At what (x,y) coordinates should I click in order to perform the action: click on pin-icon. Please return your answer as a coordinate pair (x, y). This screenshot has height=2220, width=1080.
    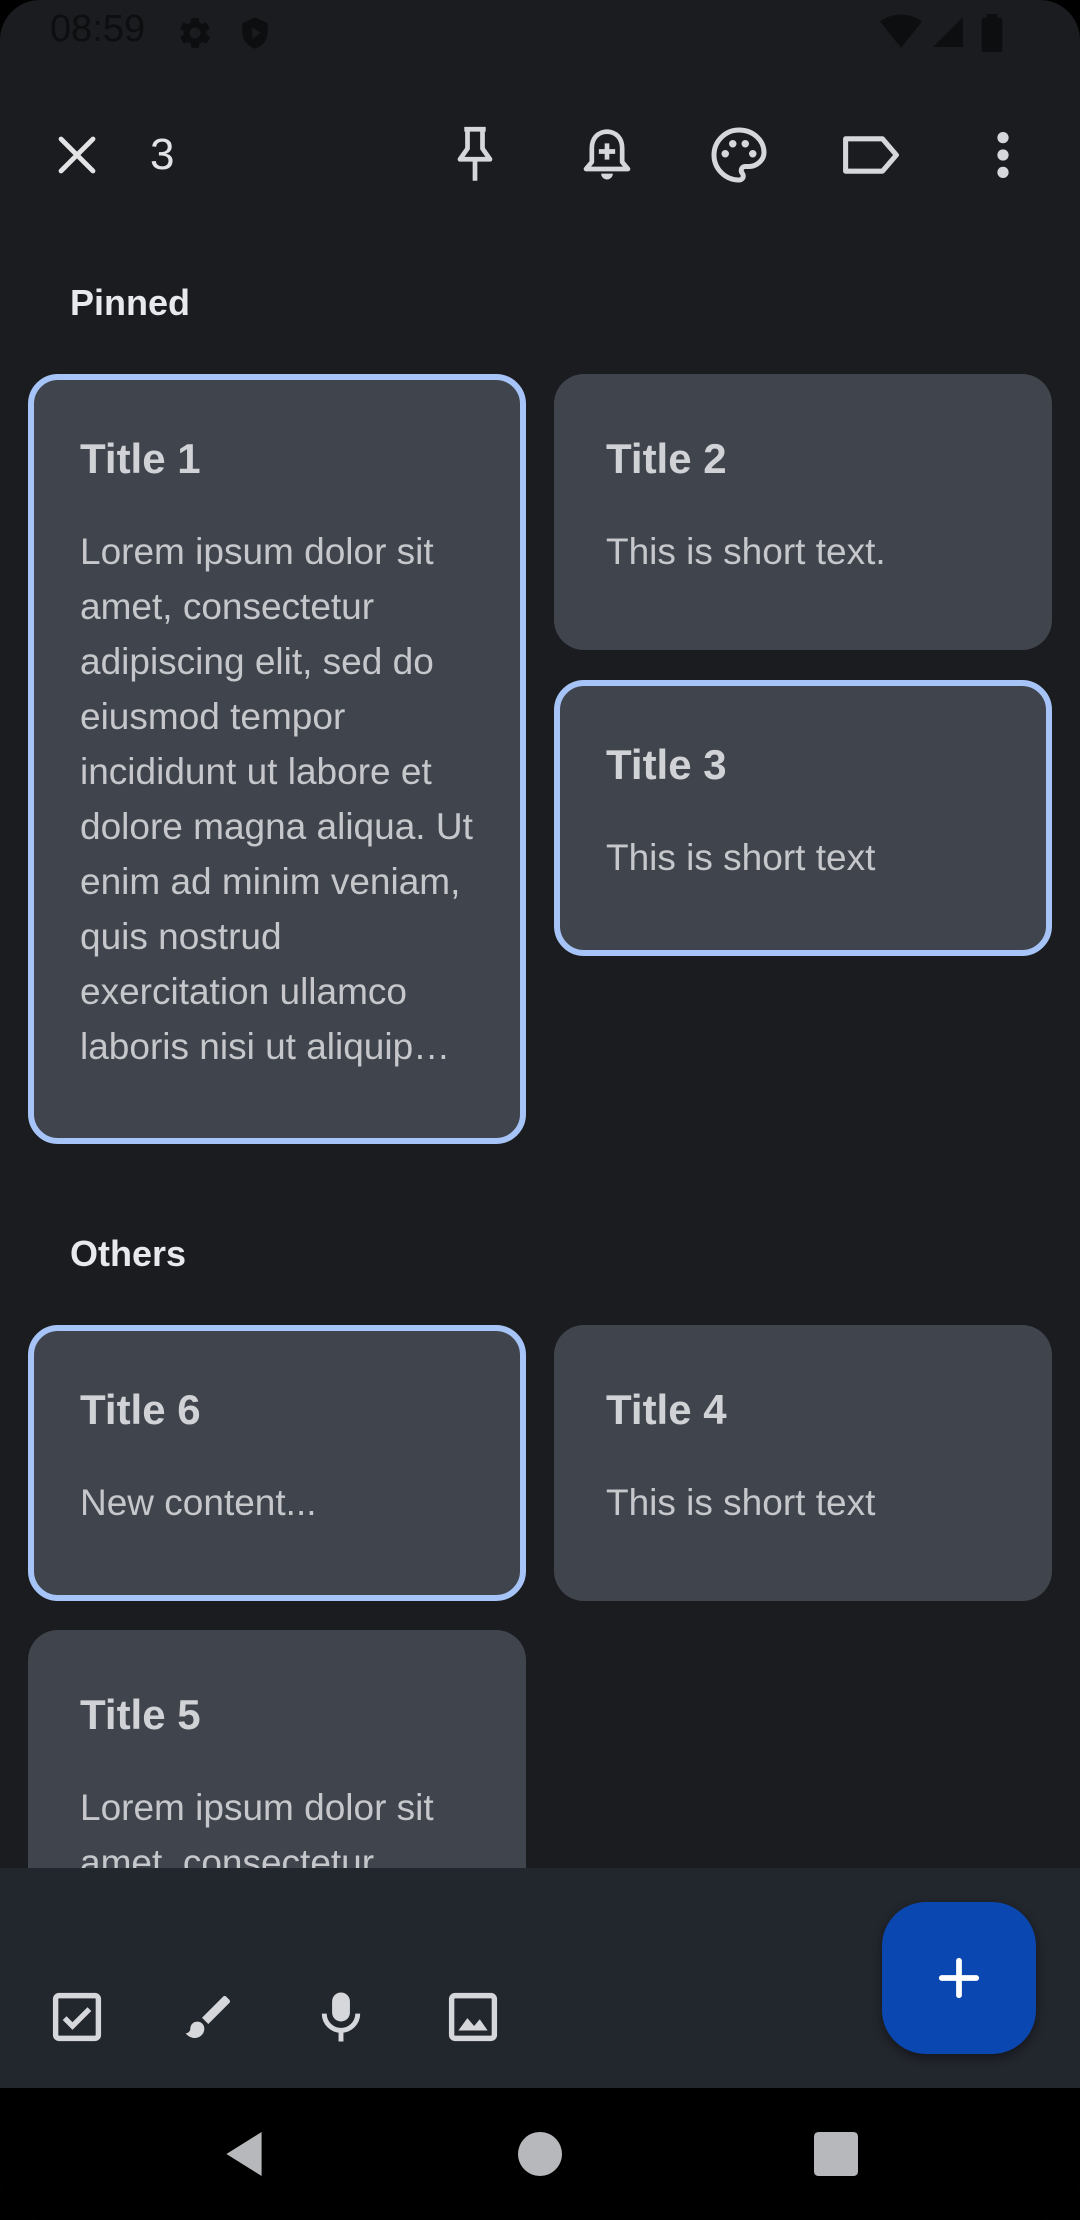
    Looking at the image, I should click on (475, 155).